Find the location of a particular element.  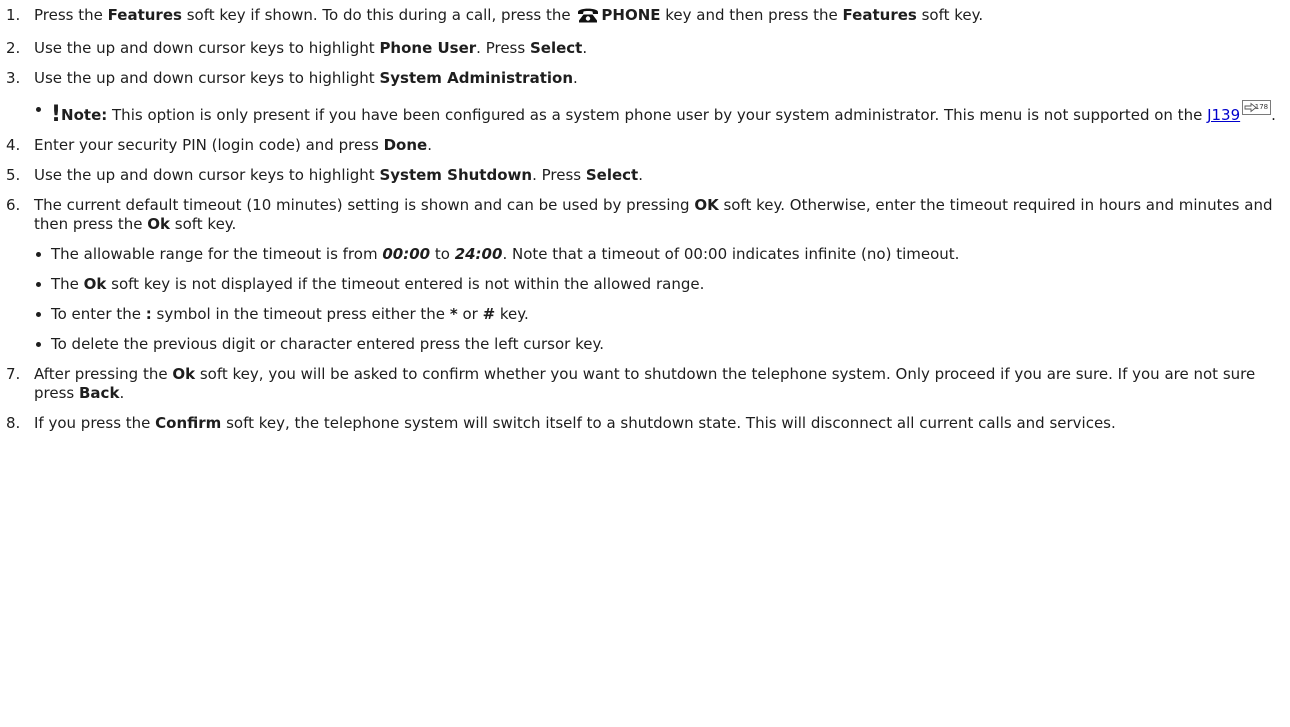

phone-icon is located at coordinates (588, 17).